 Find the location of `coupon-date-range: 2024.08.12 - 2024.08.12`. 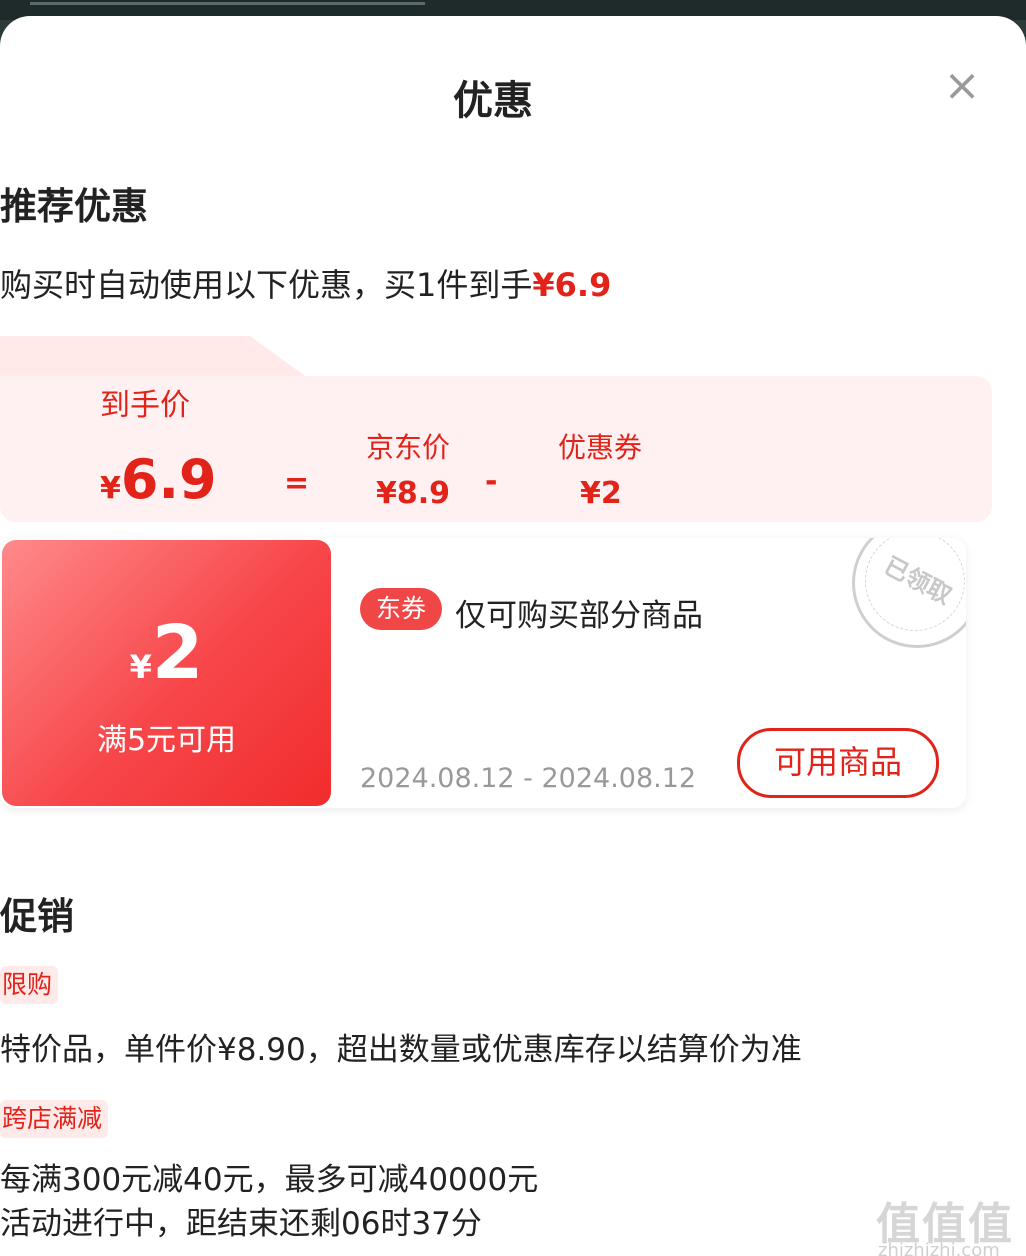

coupon-date-range: 2024.08.12 - 2024.08.12 is located at coordinates (528, 778).